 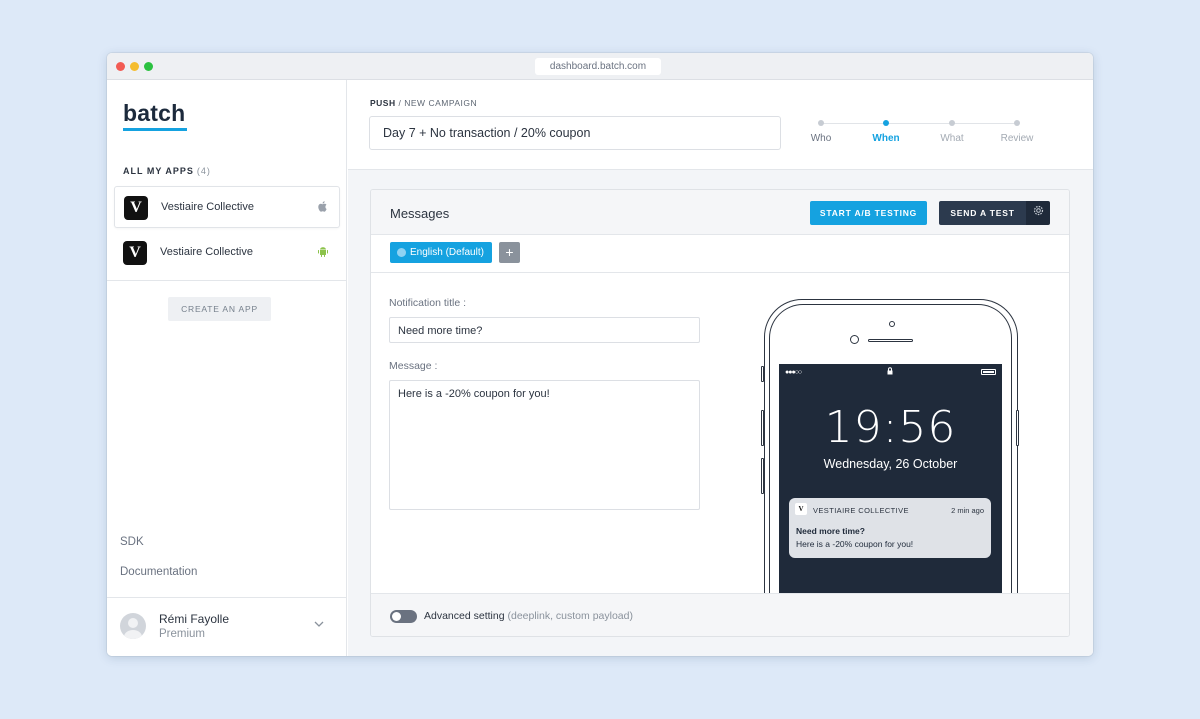 I want to click on close-window-button, so click(x=120, y=66).